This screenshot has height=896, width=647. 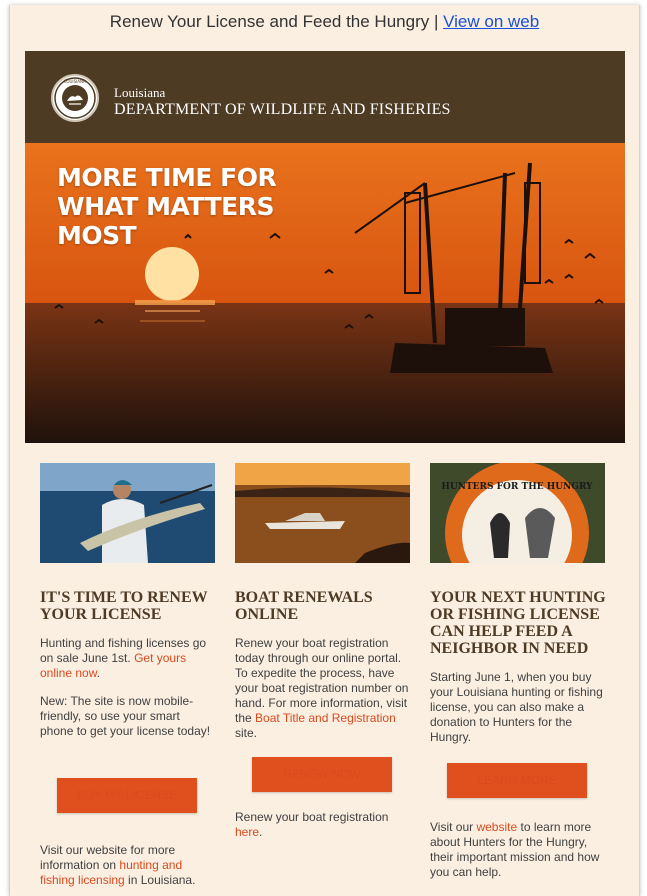 What do you see at coordinates (247, 832) in the screenshot?
I see `renew-here-link: here` at bounding box center [247, 832].